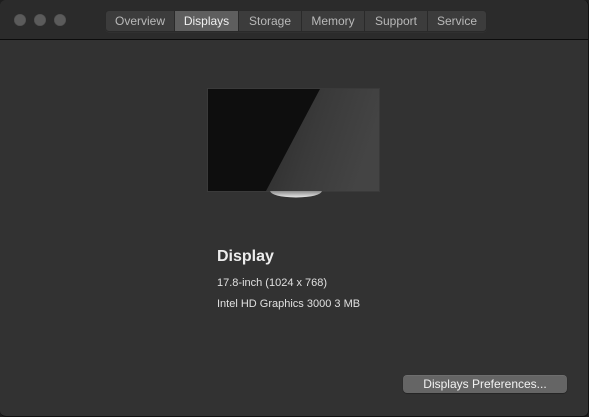 The height and width of the screenshot is (417, 589). I want to click on graphics-info: Intel HD Graphics 3000 3 MB, so click(289, 304).